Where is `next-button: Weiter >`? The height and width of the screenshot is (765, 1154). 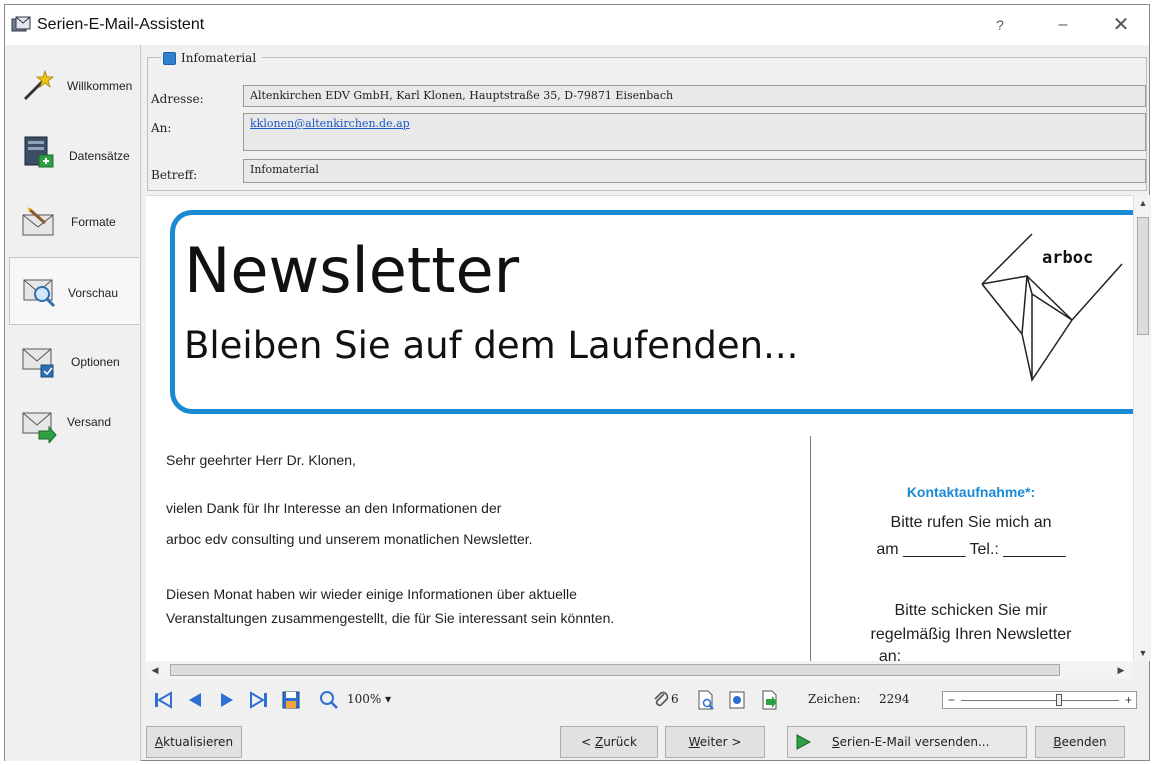 next-button: Weiter > is located at coordinates (715, 742).